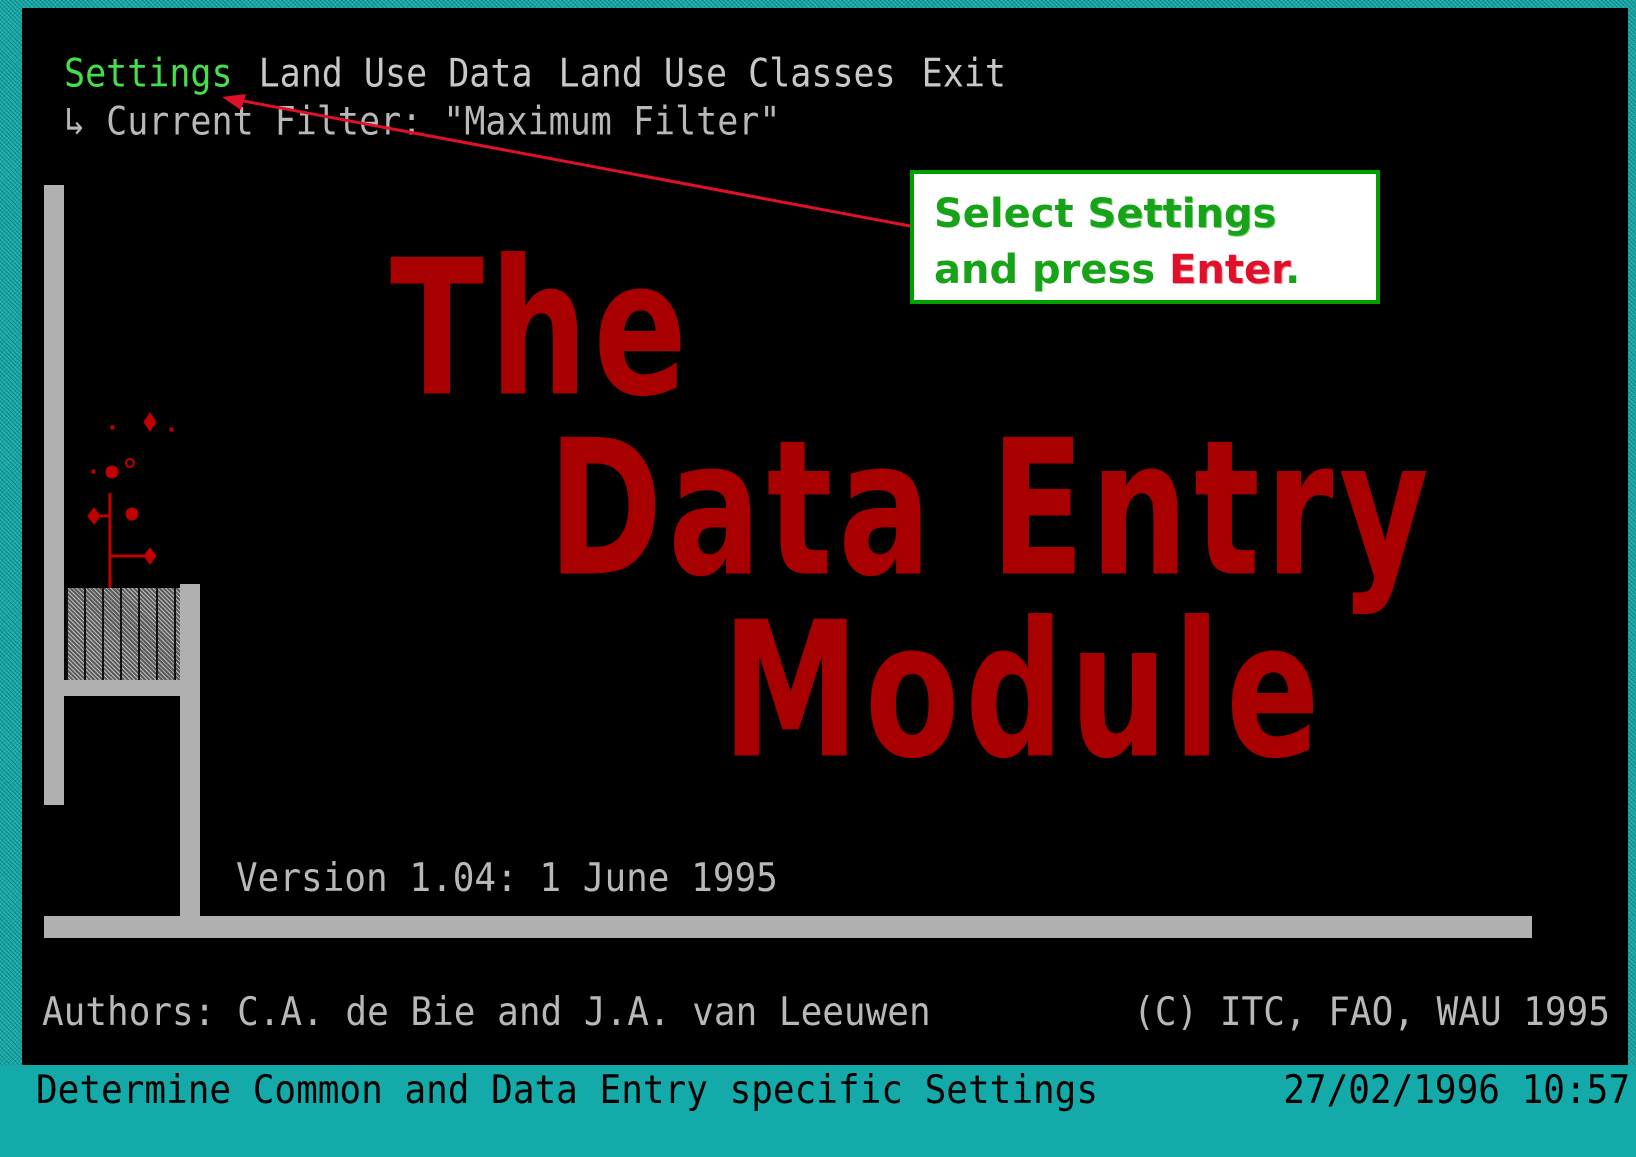 Image resolution: width=1636 pixels, height=1157 pixels. What do you see at coordinates (130, 500) in the screenshot?
I see `plant-icon` at bounding box center [130, 500].